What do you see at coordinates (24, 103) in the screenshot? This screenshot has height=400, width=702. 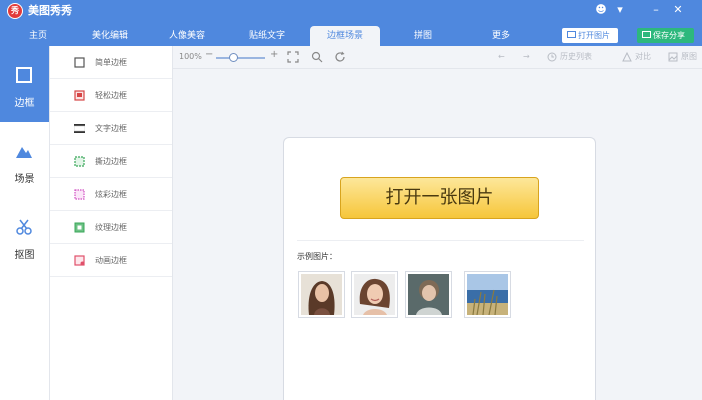 I see `nav-label-frame: 边框` at bounding box center [24, 103].